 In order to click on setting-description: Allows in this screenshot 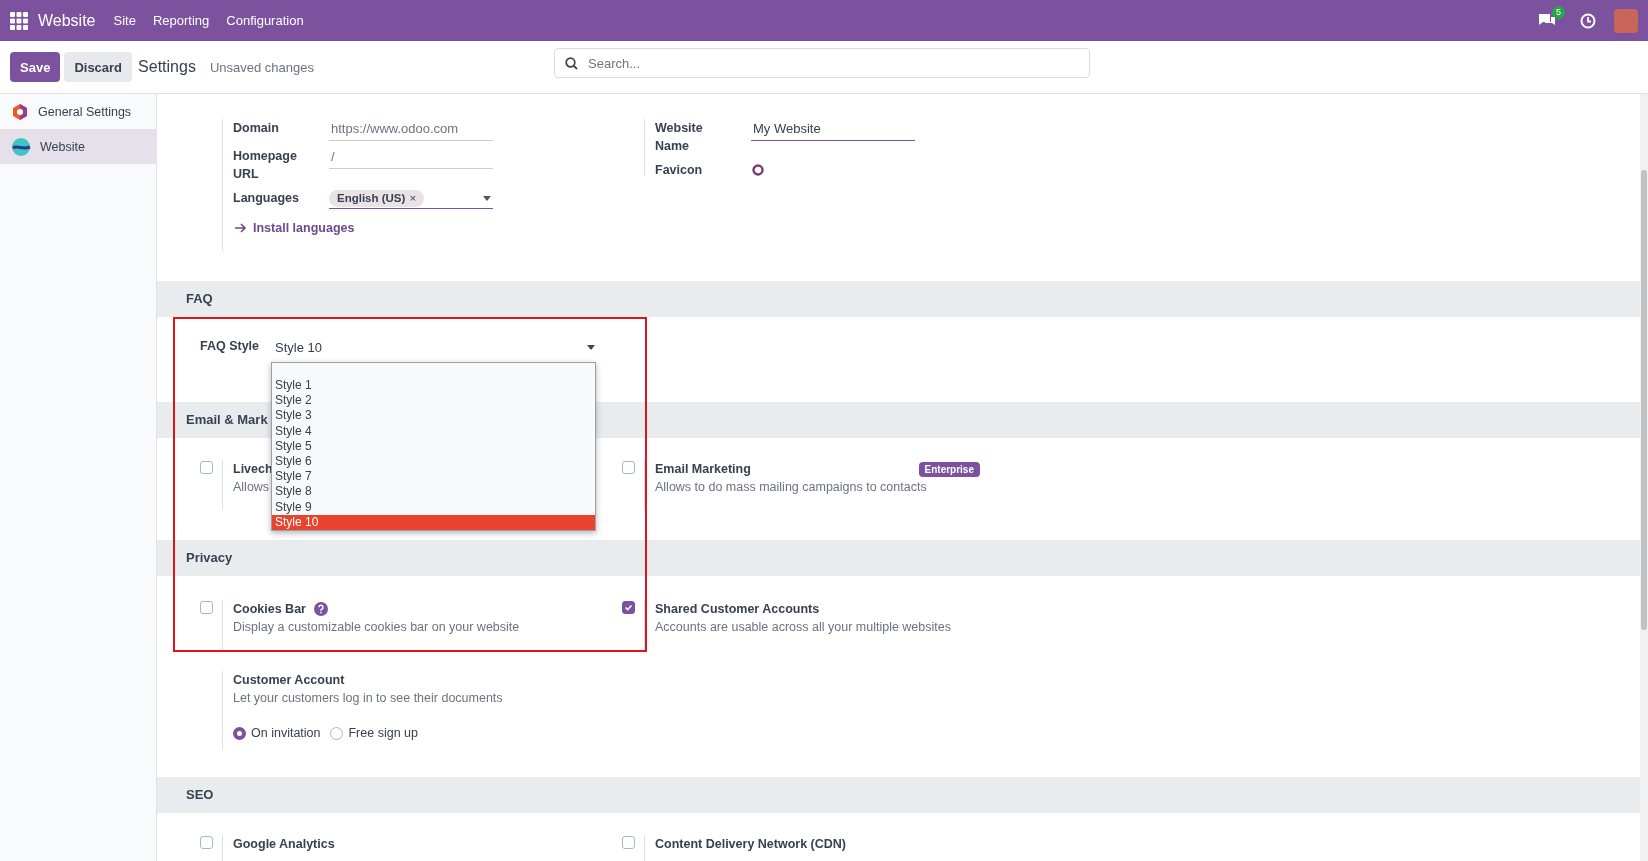, I will do `click(251, 487)`.